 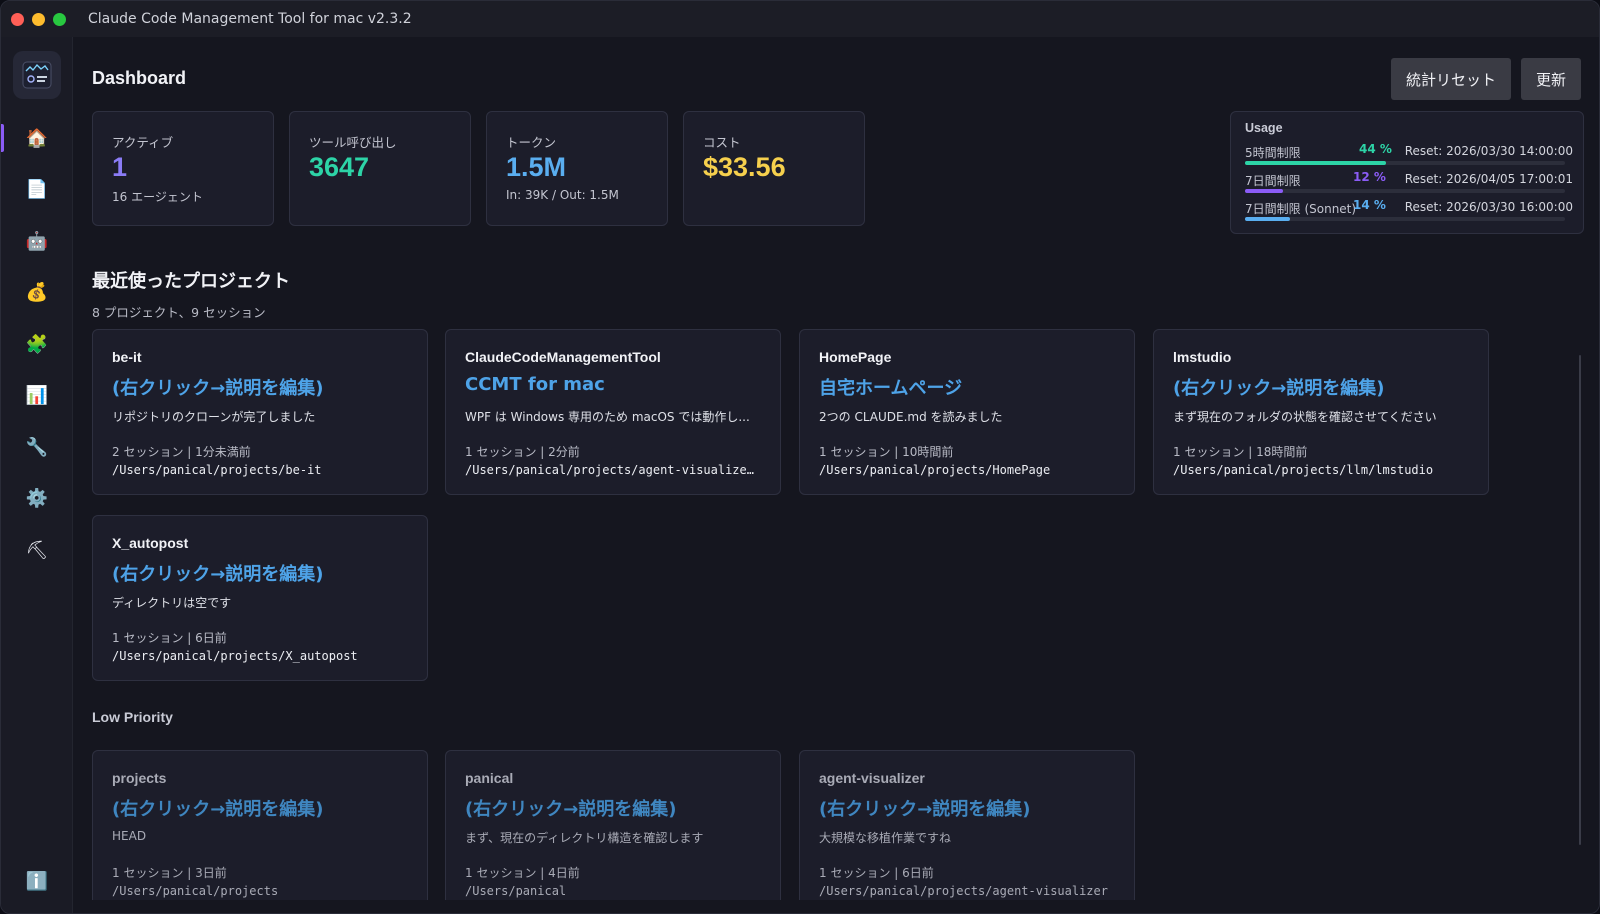 What do you see at coordinates (127, 357) in the screenshot?
I see `project-name: be-it` at bounding box center [127, 357].